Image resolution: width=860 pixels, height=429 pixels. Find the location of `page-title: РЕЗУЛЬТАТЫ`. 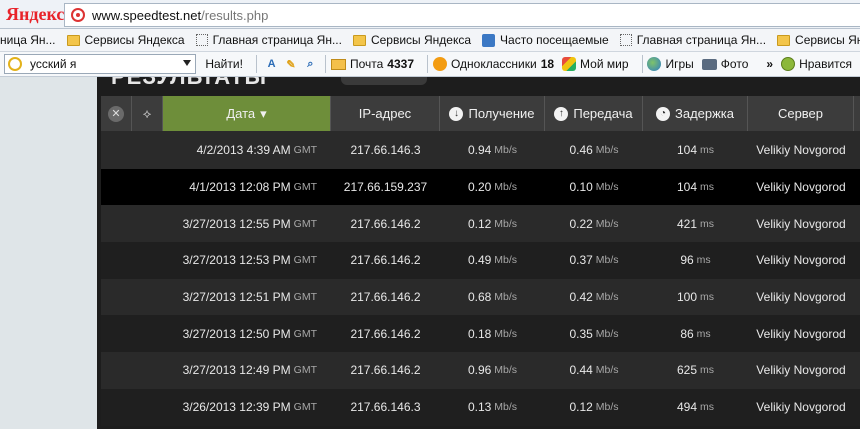

page-title: РЕЗУЛЬТАТЫ is located at coordinates (189, 83).